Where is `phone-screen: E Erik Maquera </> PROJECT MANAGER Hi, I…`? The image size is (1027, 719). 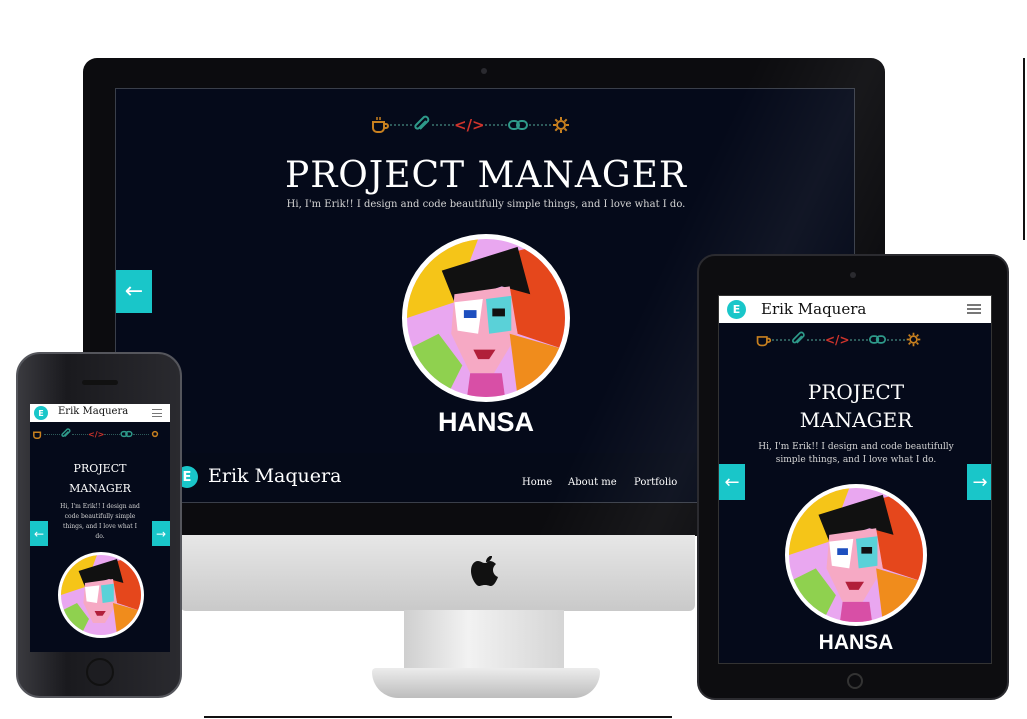 phone-screen: E Erik Maquera </> PROJECT MANAGER Hi, I… is located at coordinates (100, 528).